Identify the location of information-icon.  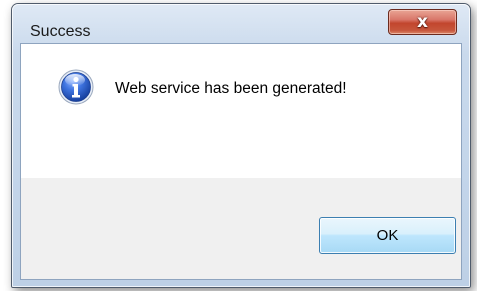
(76, 87).